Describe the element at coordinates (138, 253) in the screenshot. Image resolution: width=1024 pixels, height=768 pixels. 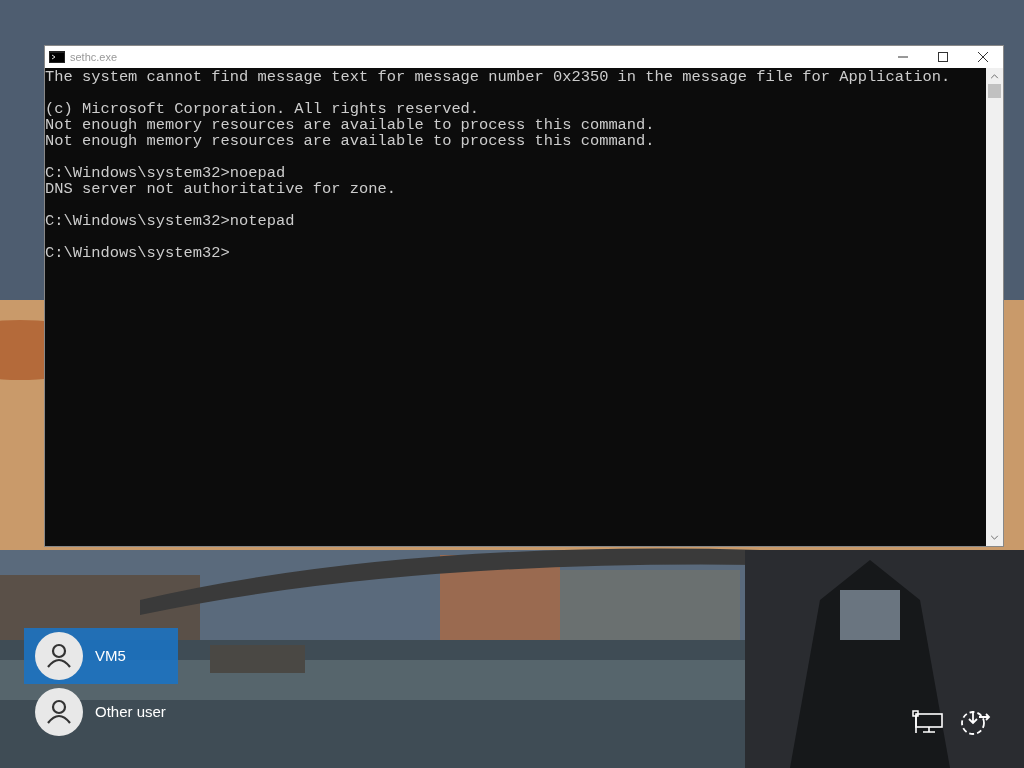
I see `console-line: C:\Windows\system32>` at that location.